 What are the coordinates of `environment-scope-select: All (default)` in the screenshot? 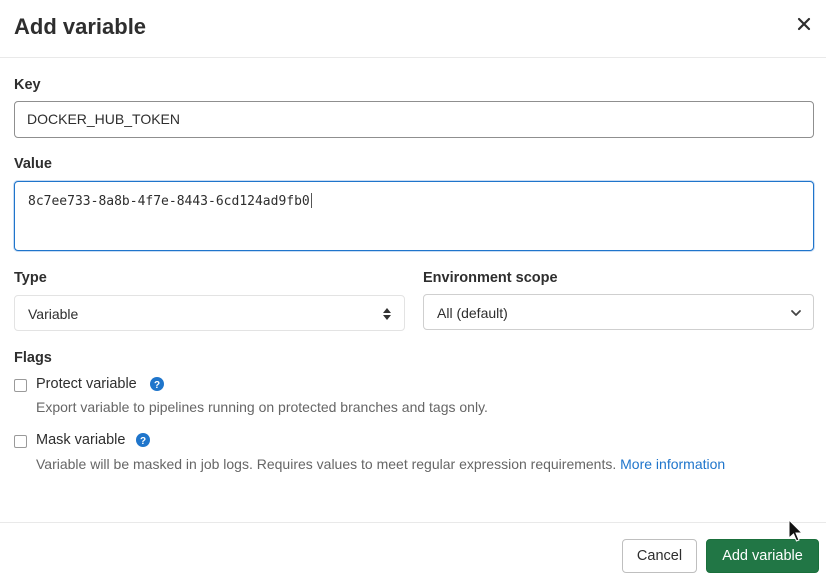 It's located at (618, 312).